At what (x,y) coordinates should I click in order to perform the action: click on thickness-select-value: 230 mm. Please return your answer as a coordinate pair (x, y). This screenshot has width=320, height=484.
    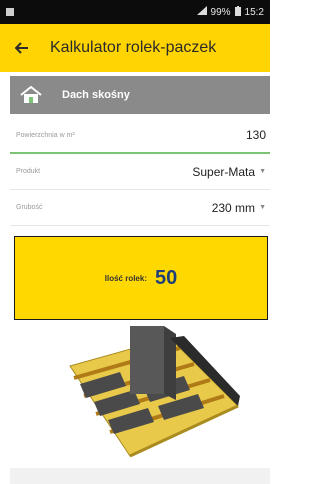
    Looking at the image, I should click on (233, 207).